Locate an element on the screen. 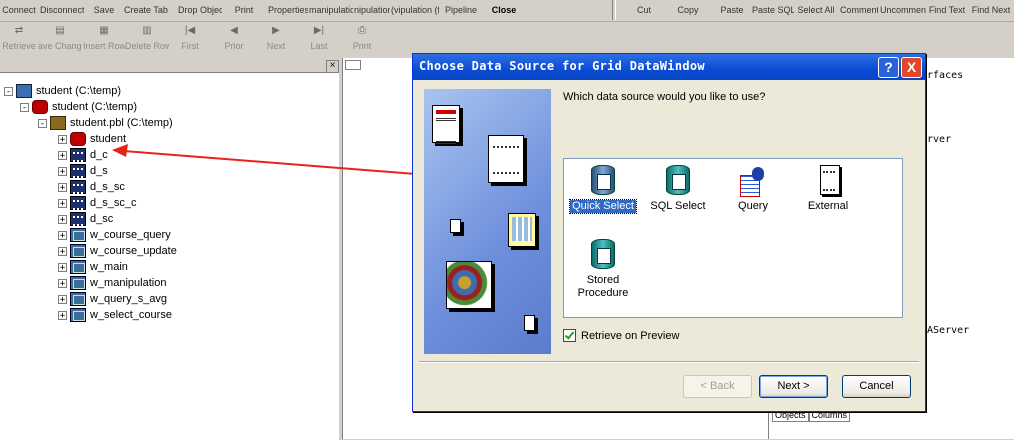 The image size is (1014, 440). last-button: ▶| Last is located at coordinates (319, 38).